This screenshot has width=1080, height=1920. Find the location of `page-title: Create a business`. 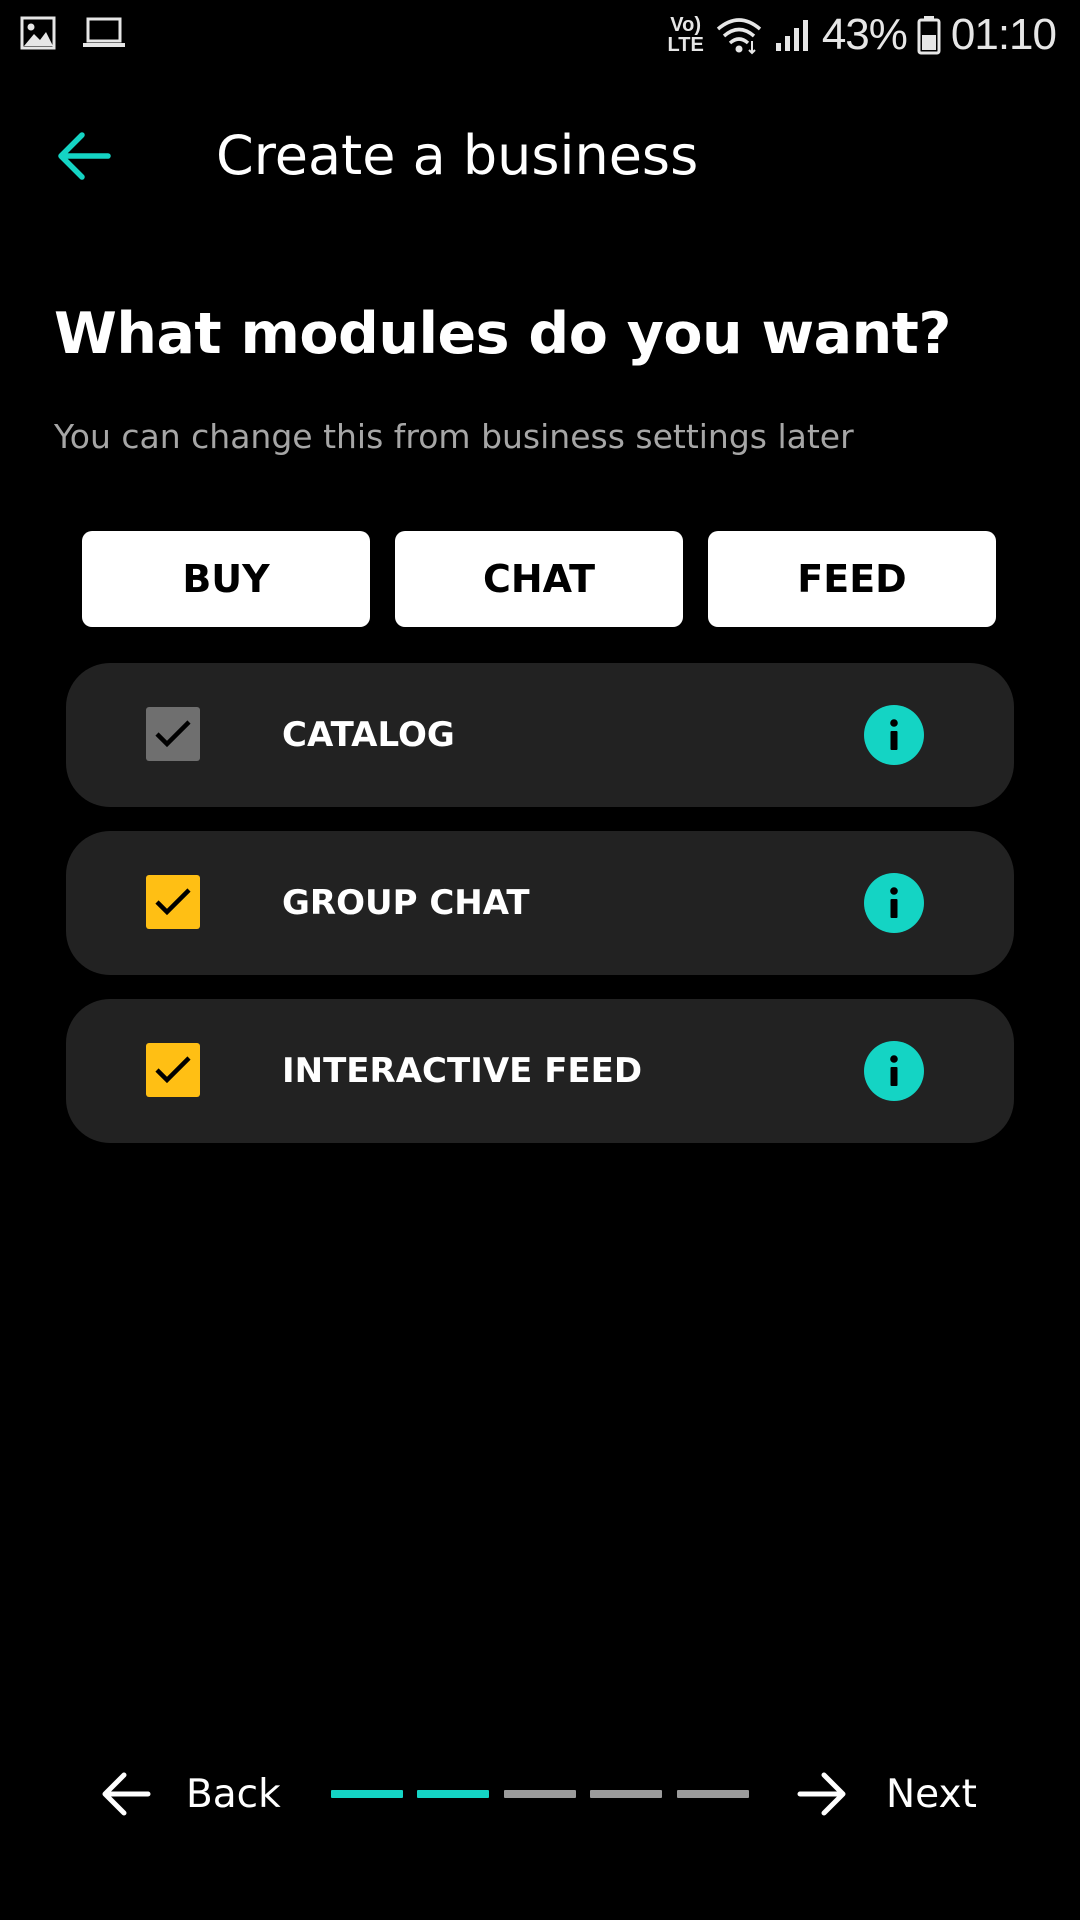

page-title: Create a business is located at coordinates (457, 155).